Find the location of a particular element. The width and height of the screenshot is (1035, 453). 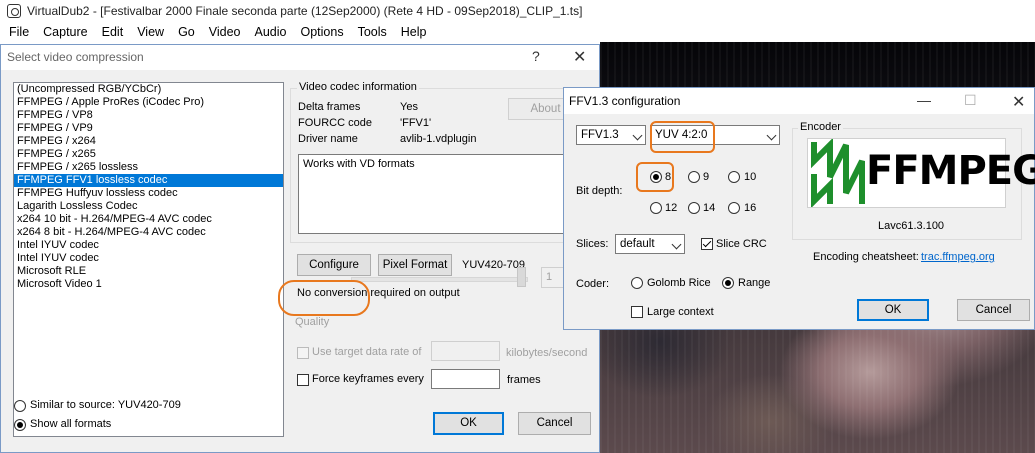

ffv1-dialog-title: FFV1.3 configuration is located at coordinates (625, 101).